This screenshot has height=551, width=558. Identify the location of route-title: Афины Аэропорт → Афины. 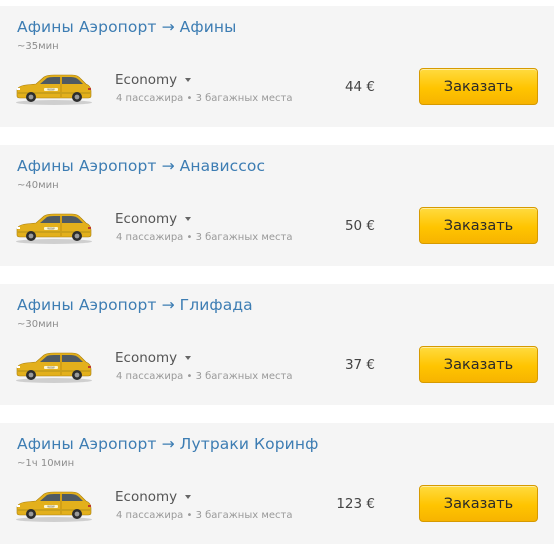
(127, 27).